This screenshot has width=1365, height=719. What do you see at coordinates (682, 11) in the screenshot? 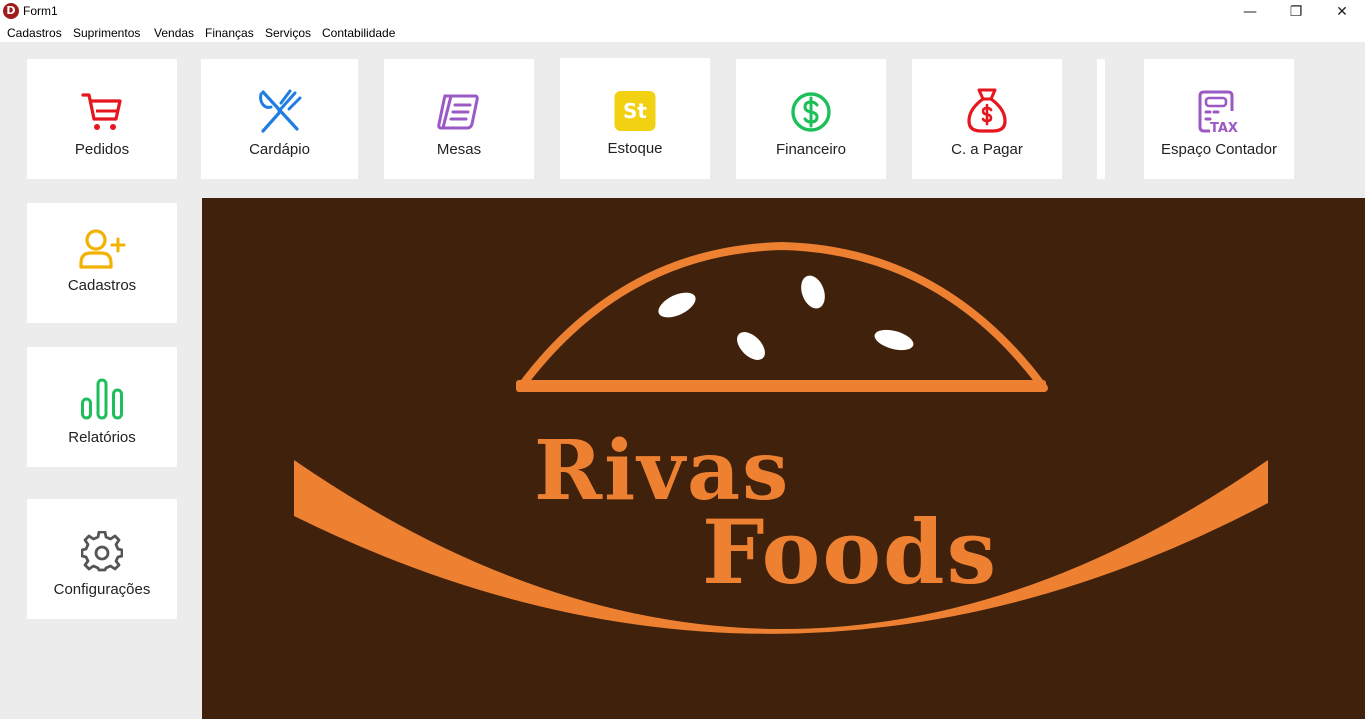
I see `title-bar: D Form1 — ❐ ✕` at bounding box center [682, 11].